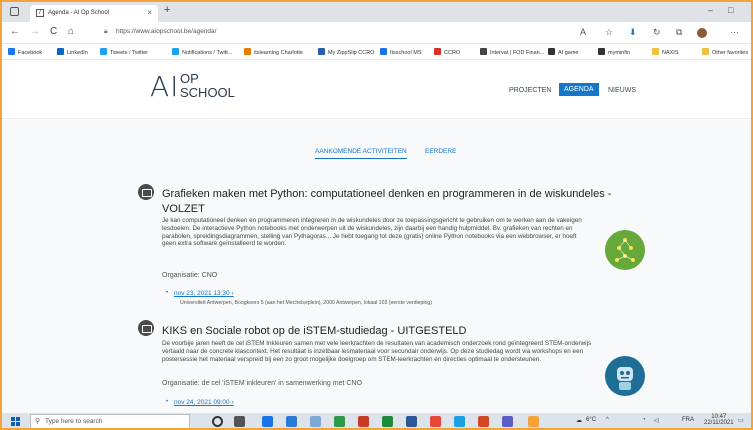 The height and width of the screenshot is (430, 753). I want to click on language-indicator: FRA, so click(688, 420).